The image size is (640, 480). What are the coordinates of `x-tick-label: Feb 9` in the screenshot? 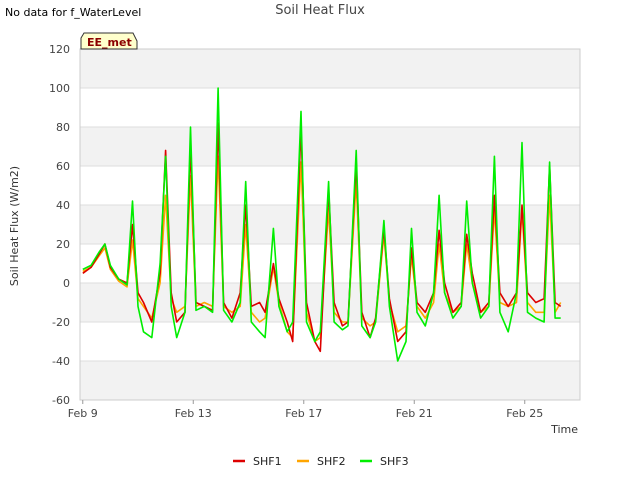 It's located at (83, 413).